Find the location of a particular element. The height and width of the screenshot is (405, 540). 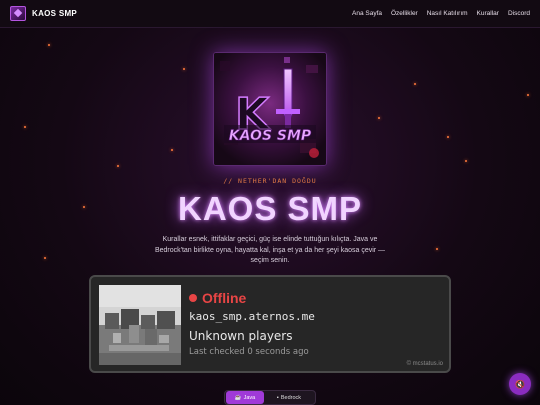

mcstatus-credit: © mcstatus.io is located at coordinates (425, 364).